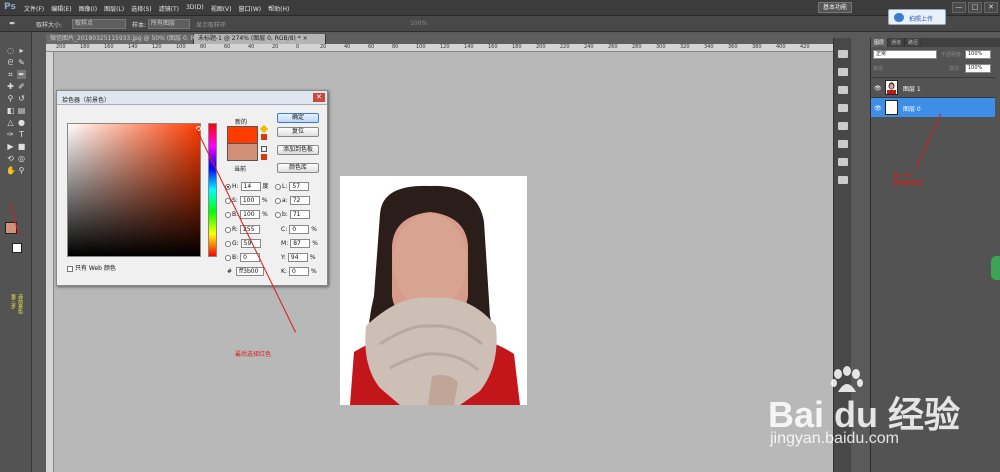  Describe the element at coordinates (195, 8) in the screenshot. I see `menu-3d: 3D(D)` at that location.